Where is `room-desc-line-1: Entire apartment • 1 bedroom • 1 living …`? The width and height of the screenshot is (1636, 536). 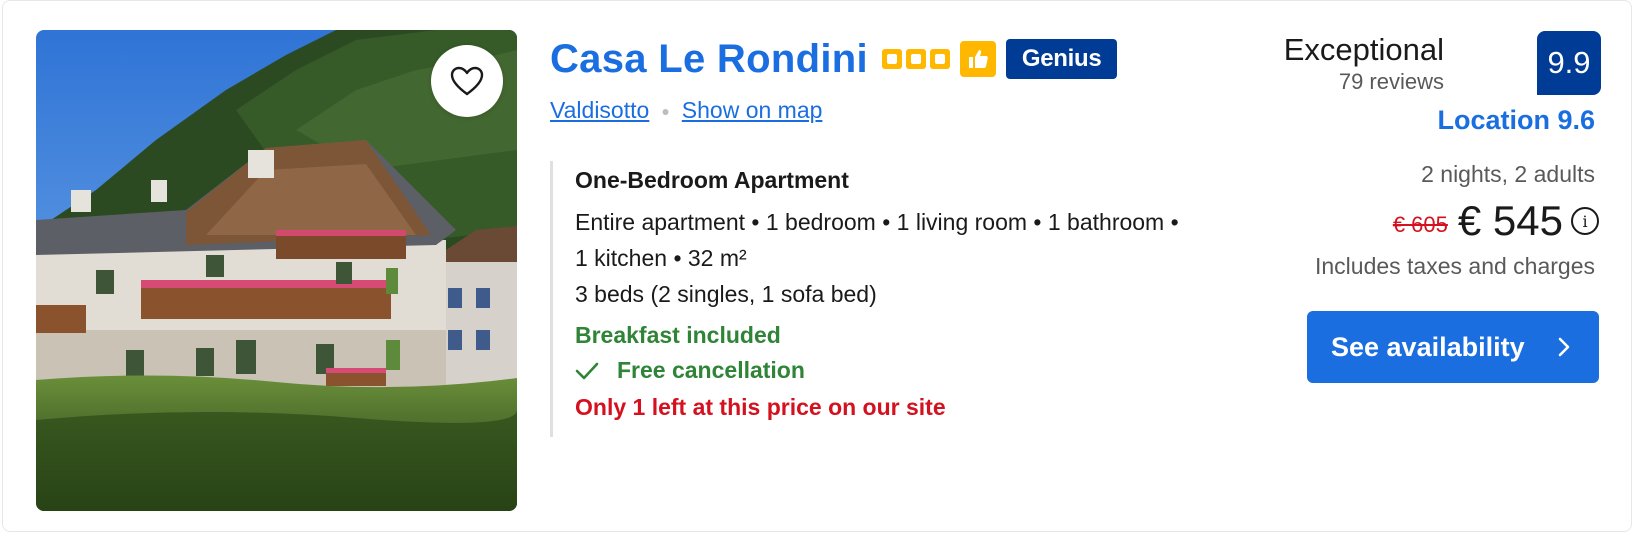 room-desc-line-1: Entire apartment • 1 bedroom • 1 living … is located at coordinates (877, 222).